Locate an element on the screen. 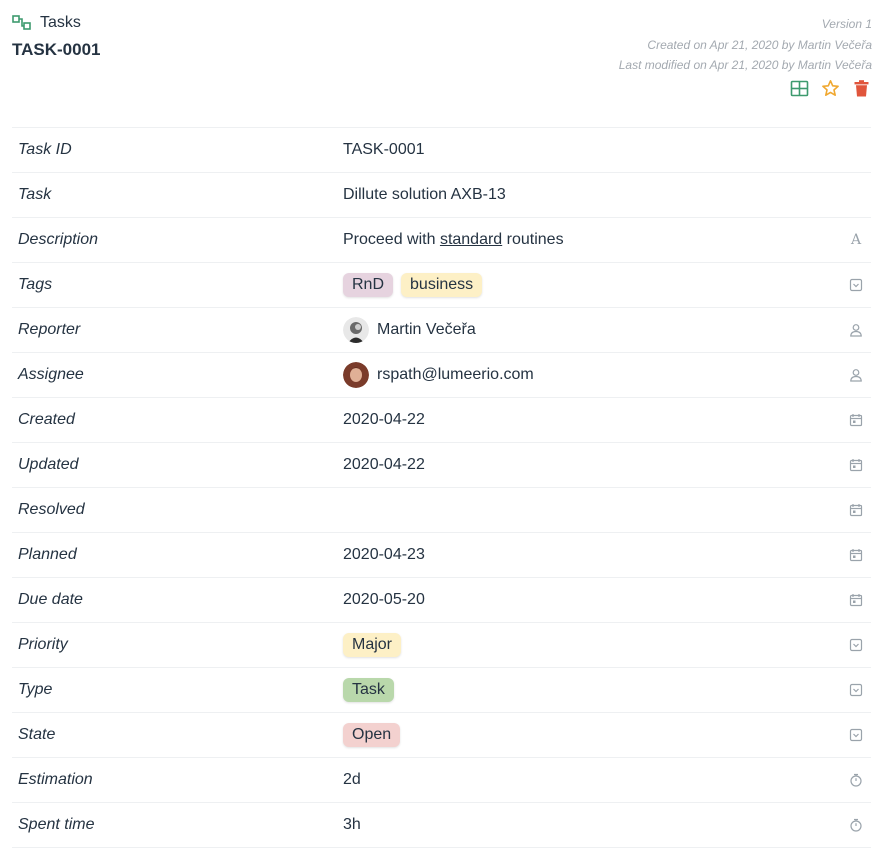 The height and width of the screenshot is (848, 883). type-chip: Task is located at coordinates (368, 690).